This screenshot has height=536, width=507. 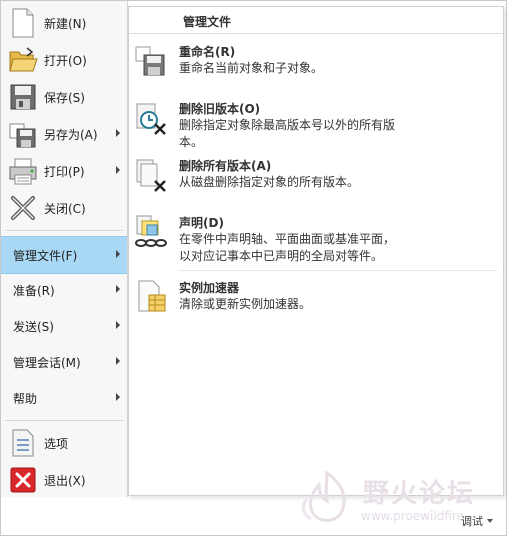 I want to click on menu-item-new: 新建(N), so click(x=64, y=23).